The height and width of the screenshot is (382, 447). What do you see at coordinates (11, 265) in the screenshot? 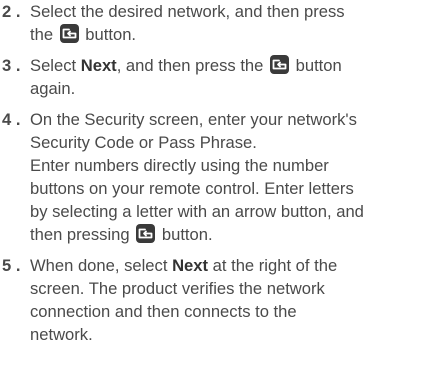
I see `step-number: 5 .` at bounding box center [11, 265].